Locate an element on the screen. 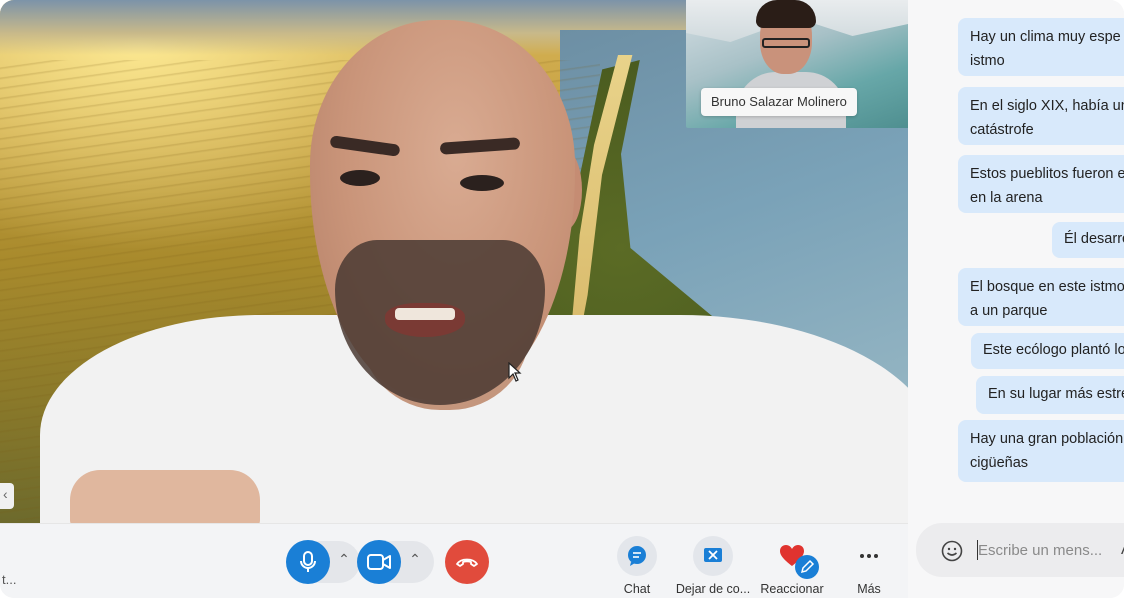 The width and height of the screenshot is (1124, 598). participant-name-tag: Bruno Salazar Molinero is located at coordinates (779, 102).